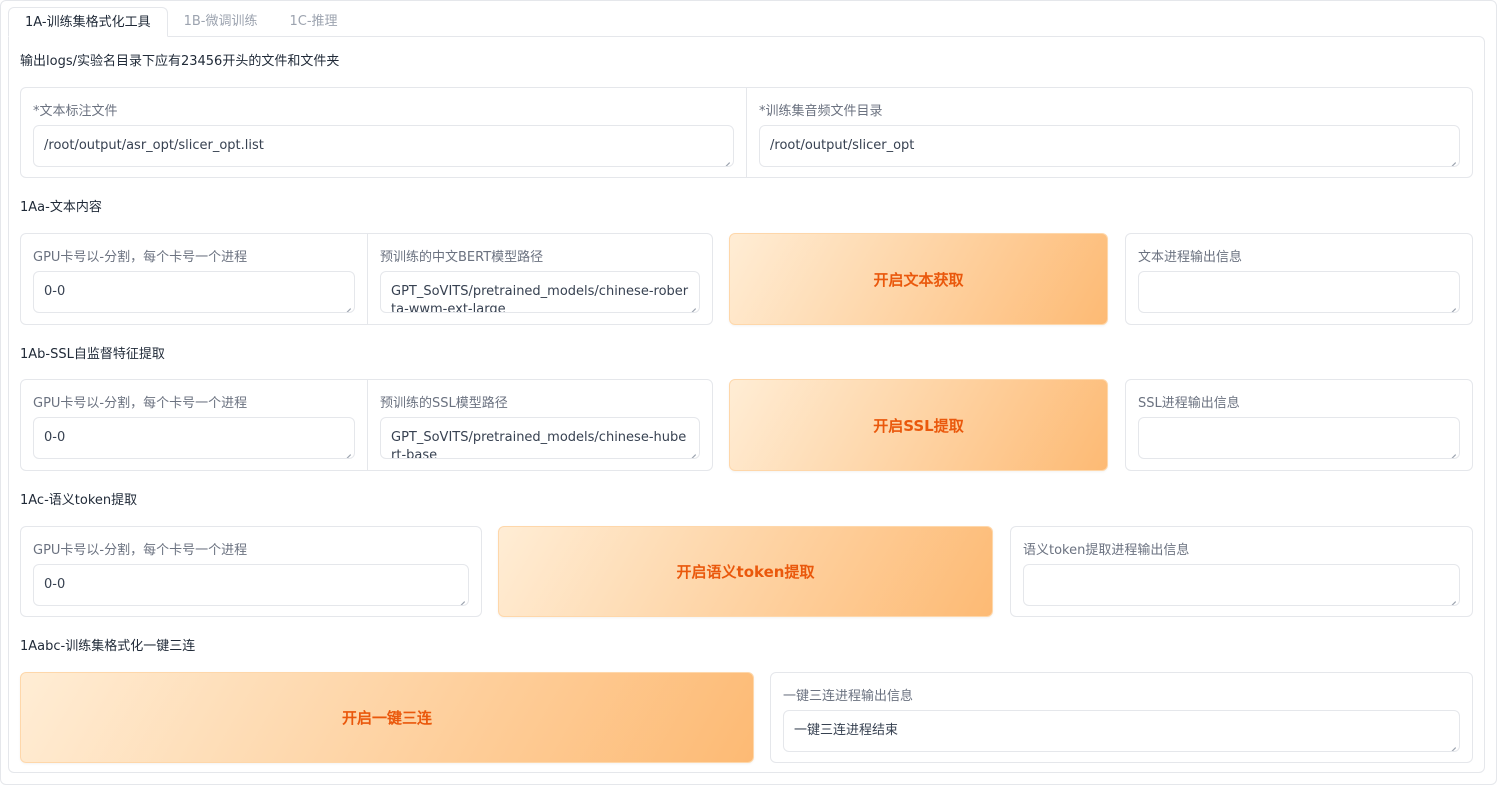 Image resolution: width=1505 pixels, height=787 pixels. I want to click on tab-bar: 1A-训练集格式化工具 1B-微调训练 1C-推理, so click(181, 22).